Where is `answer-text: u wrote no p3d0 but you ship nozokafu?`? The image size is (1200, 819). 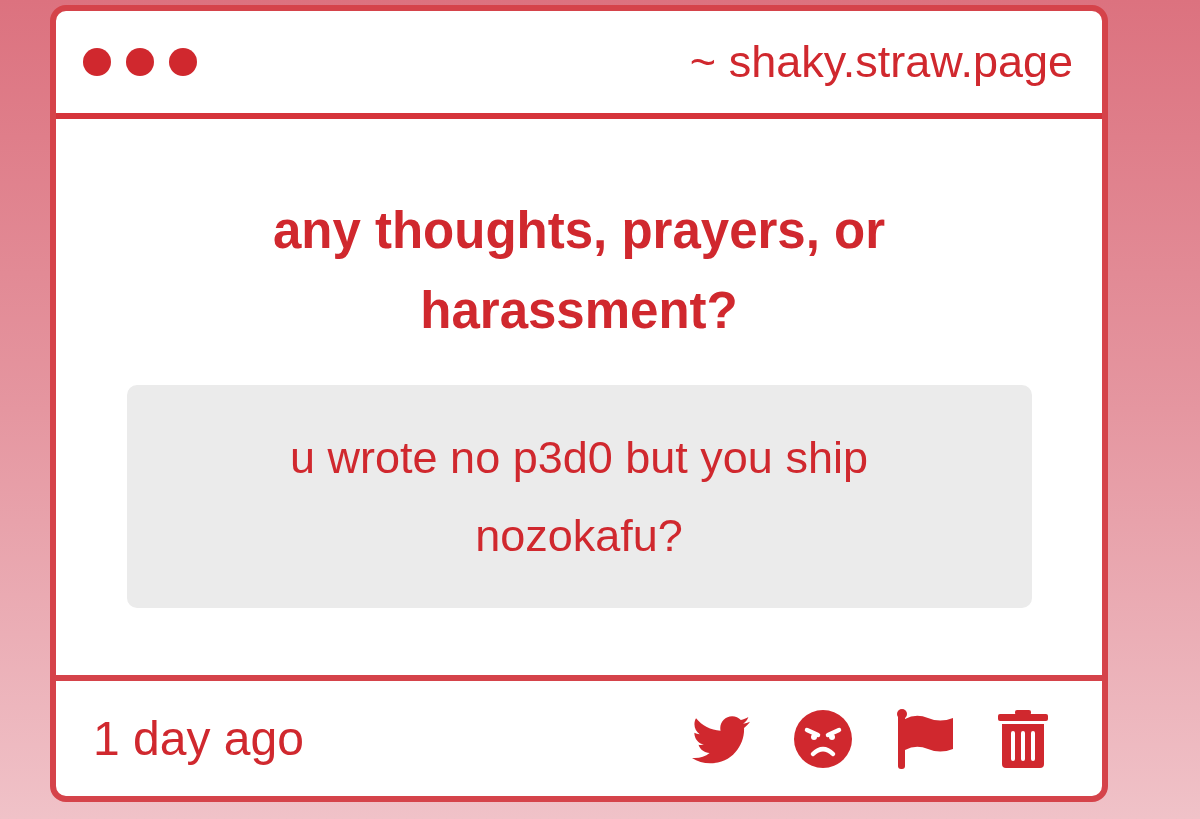 answer-text: u wrote no p3d0 but you ship nozokafu? is located at coordinates (579, 496).